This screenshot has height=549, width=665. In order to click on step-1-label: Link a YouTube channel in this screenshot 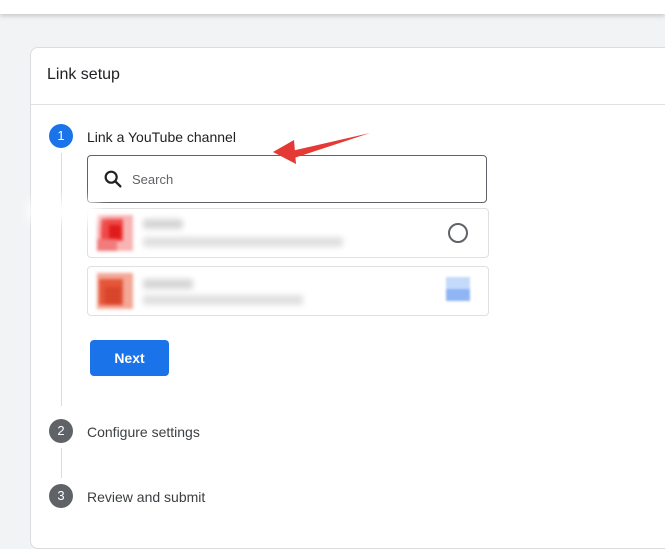, I will do `click(161, 137)`.